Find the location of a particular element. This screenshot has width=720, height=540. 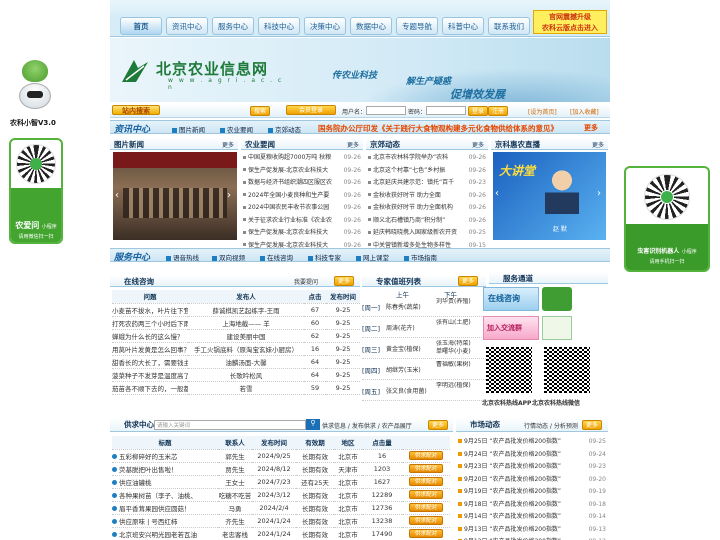

jingjiao-more: 更多 is located at coordinates (478, 144).